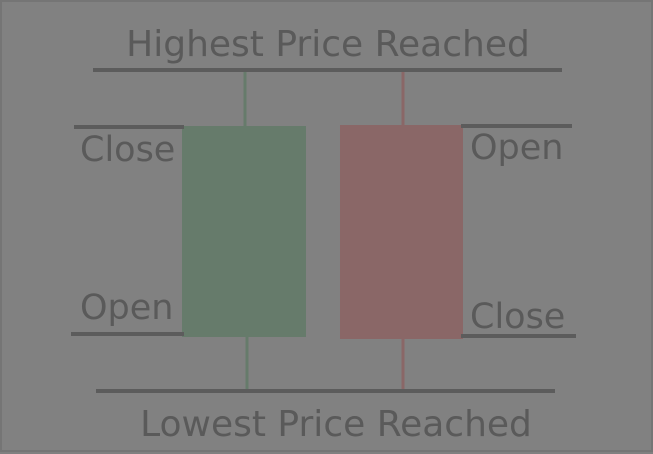  What do you see at coordinates (244, 231) in the screenshot?
I see `bullish-body` at bounding box center [244, 231].